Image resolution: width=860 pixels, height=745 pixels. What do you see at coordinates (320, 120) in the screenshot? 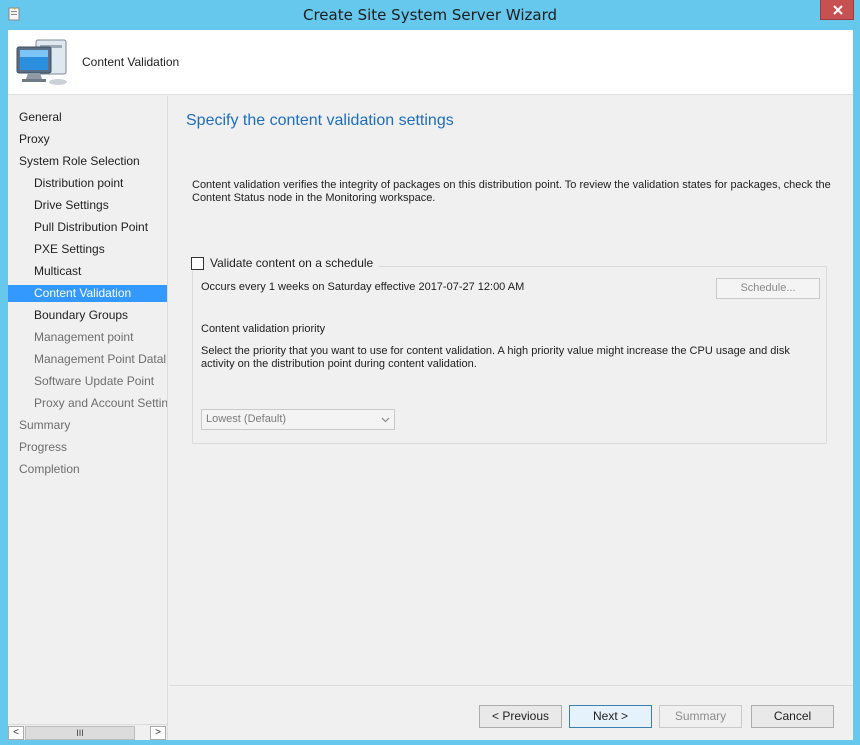
I see `page-heading: Specify the content validation settings` at bounding box center [320, 120].